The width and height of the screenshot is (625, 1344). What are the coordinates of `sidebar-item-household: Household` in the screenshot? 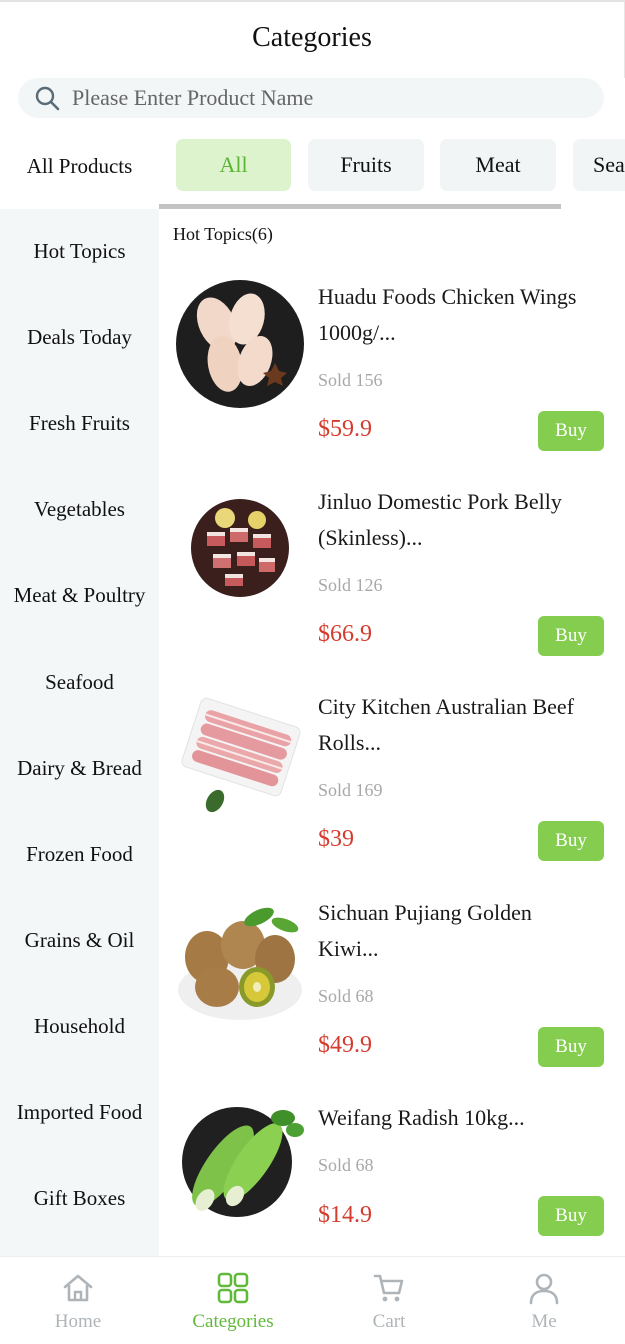 It's located at (79, 1026).